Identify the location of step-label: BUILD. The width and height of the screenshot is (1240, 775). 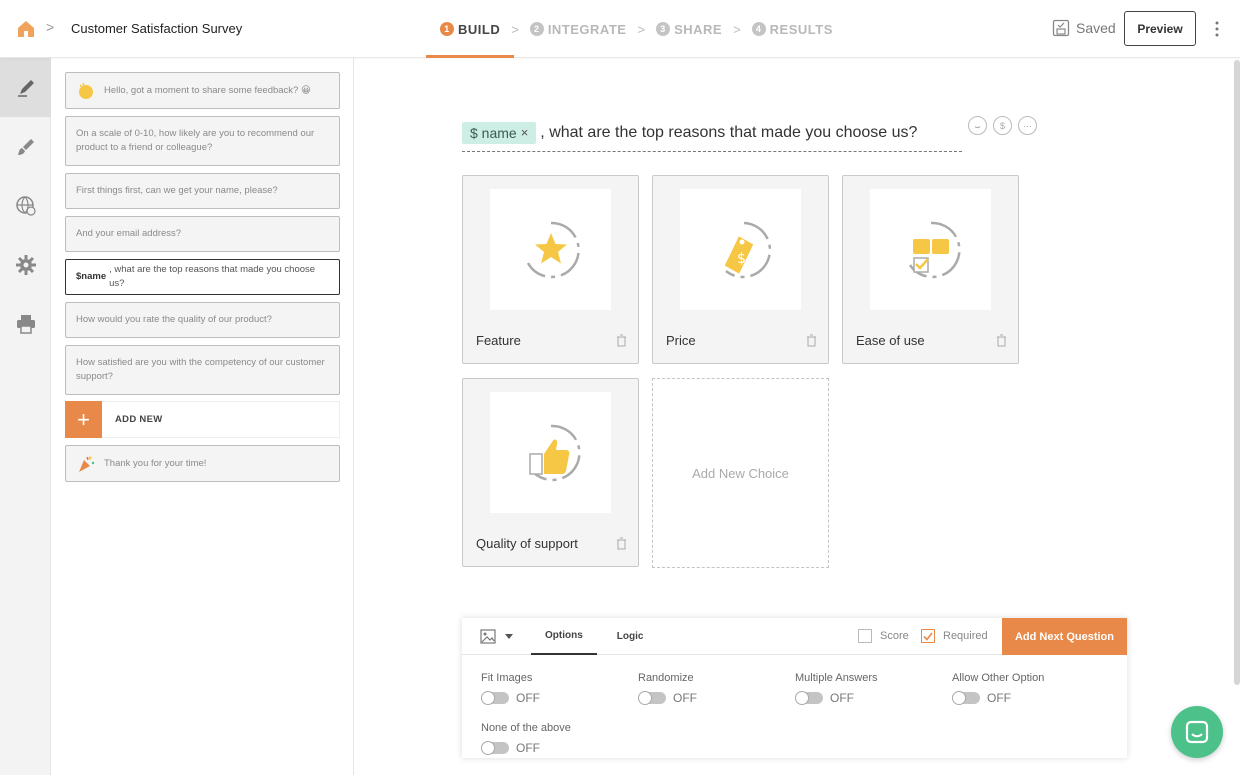
(479, 29).